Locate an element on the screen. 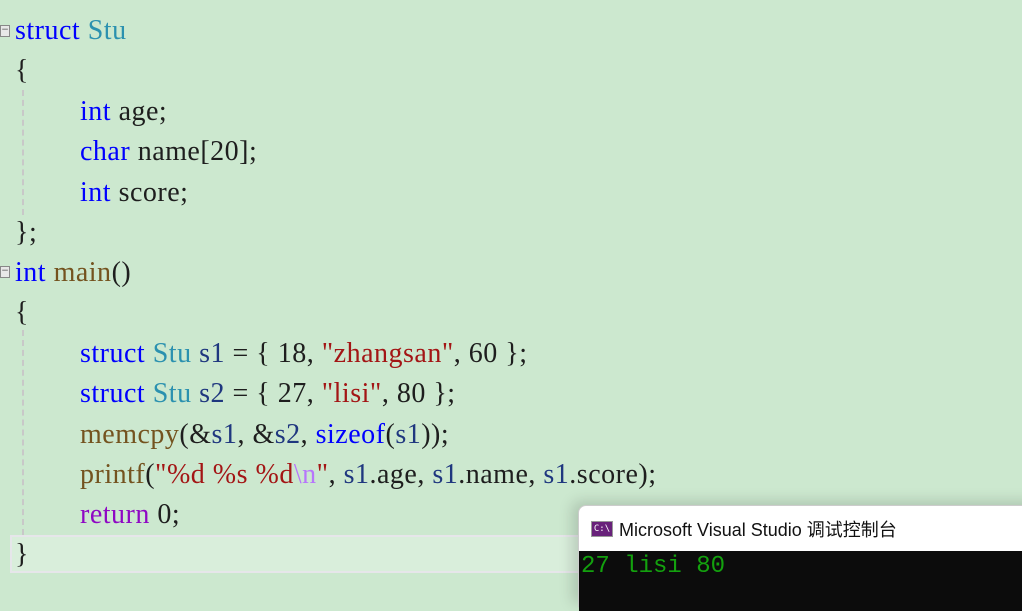 Image resolution: width=1022 pixels, height=611 pixels. code-line: struct Stu is located at coordinates (71, 30).